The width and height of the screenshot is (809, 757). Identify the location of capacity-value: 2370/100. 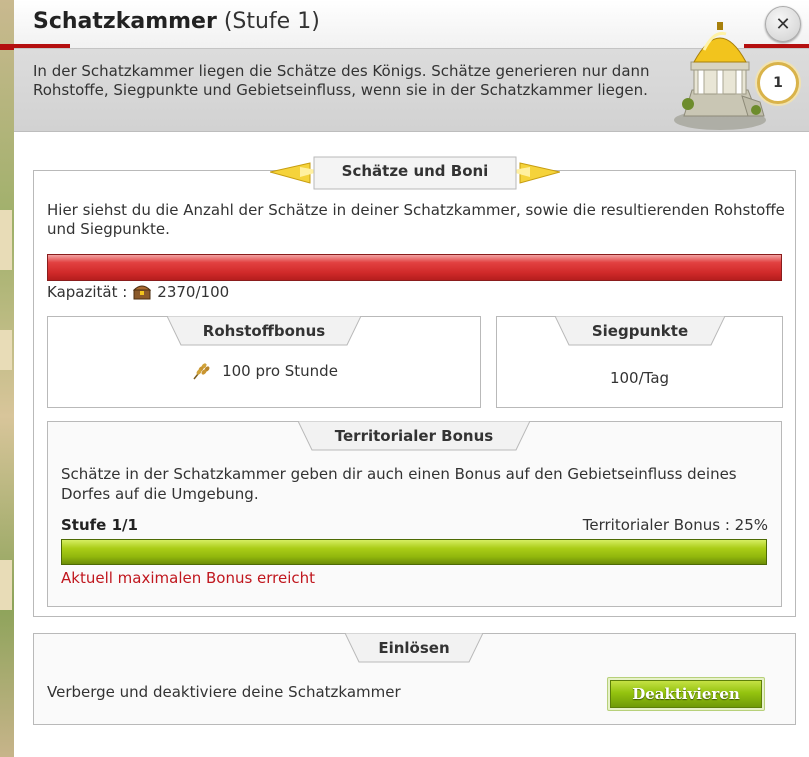
(193, 292).